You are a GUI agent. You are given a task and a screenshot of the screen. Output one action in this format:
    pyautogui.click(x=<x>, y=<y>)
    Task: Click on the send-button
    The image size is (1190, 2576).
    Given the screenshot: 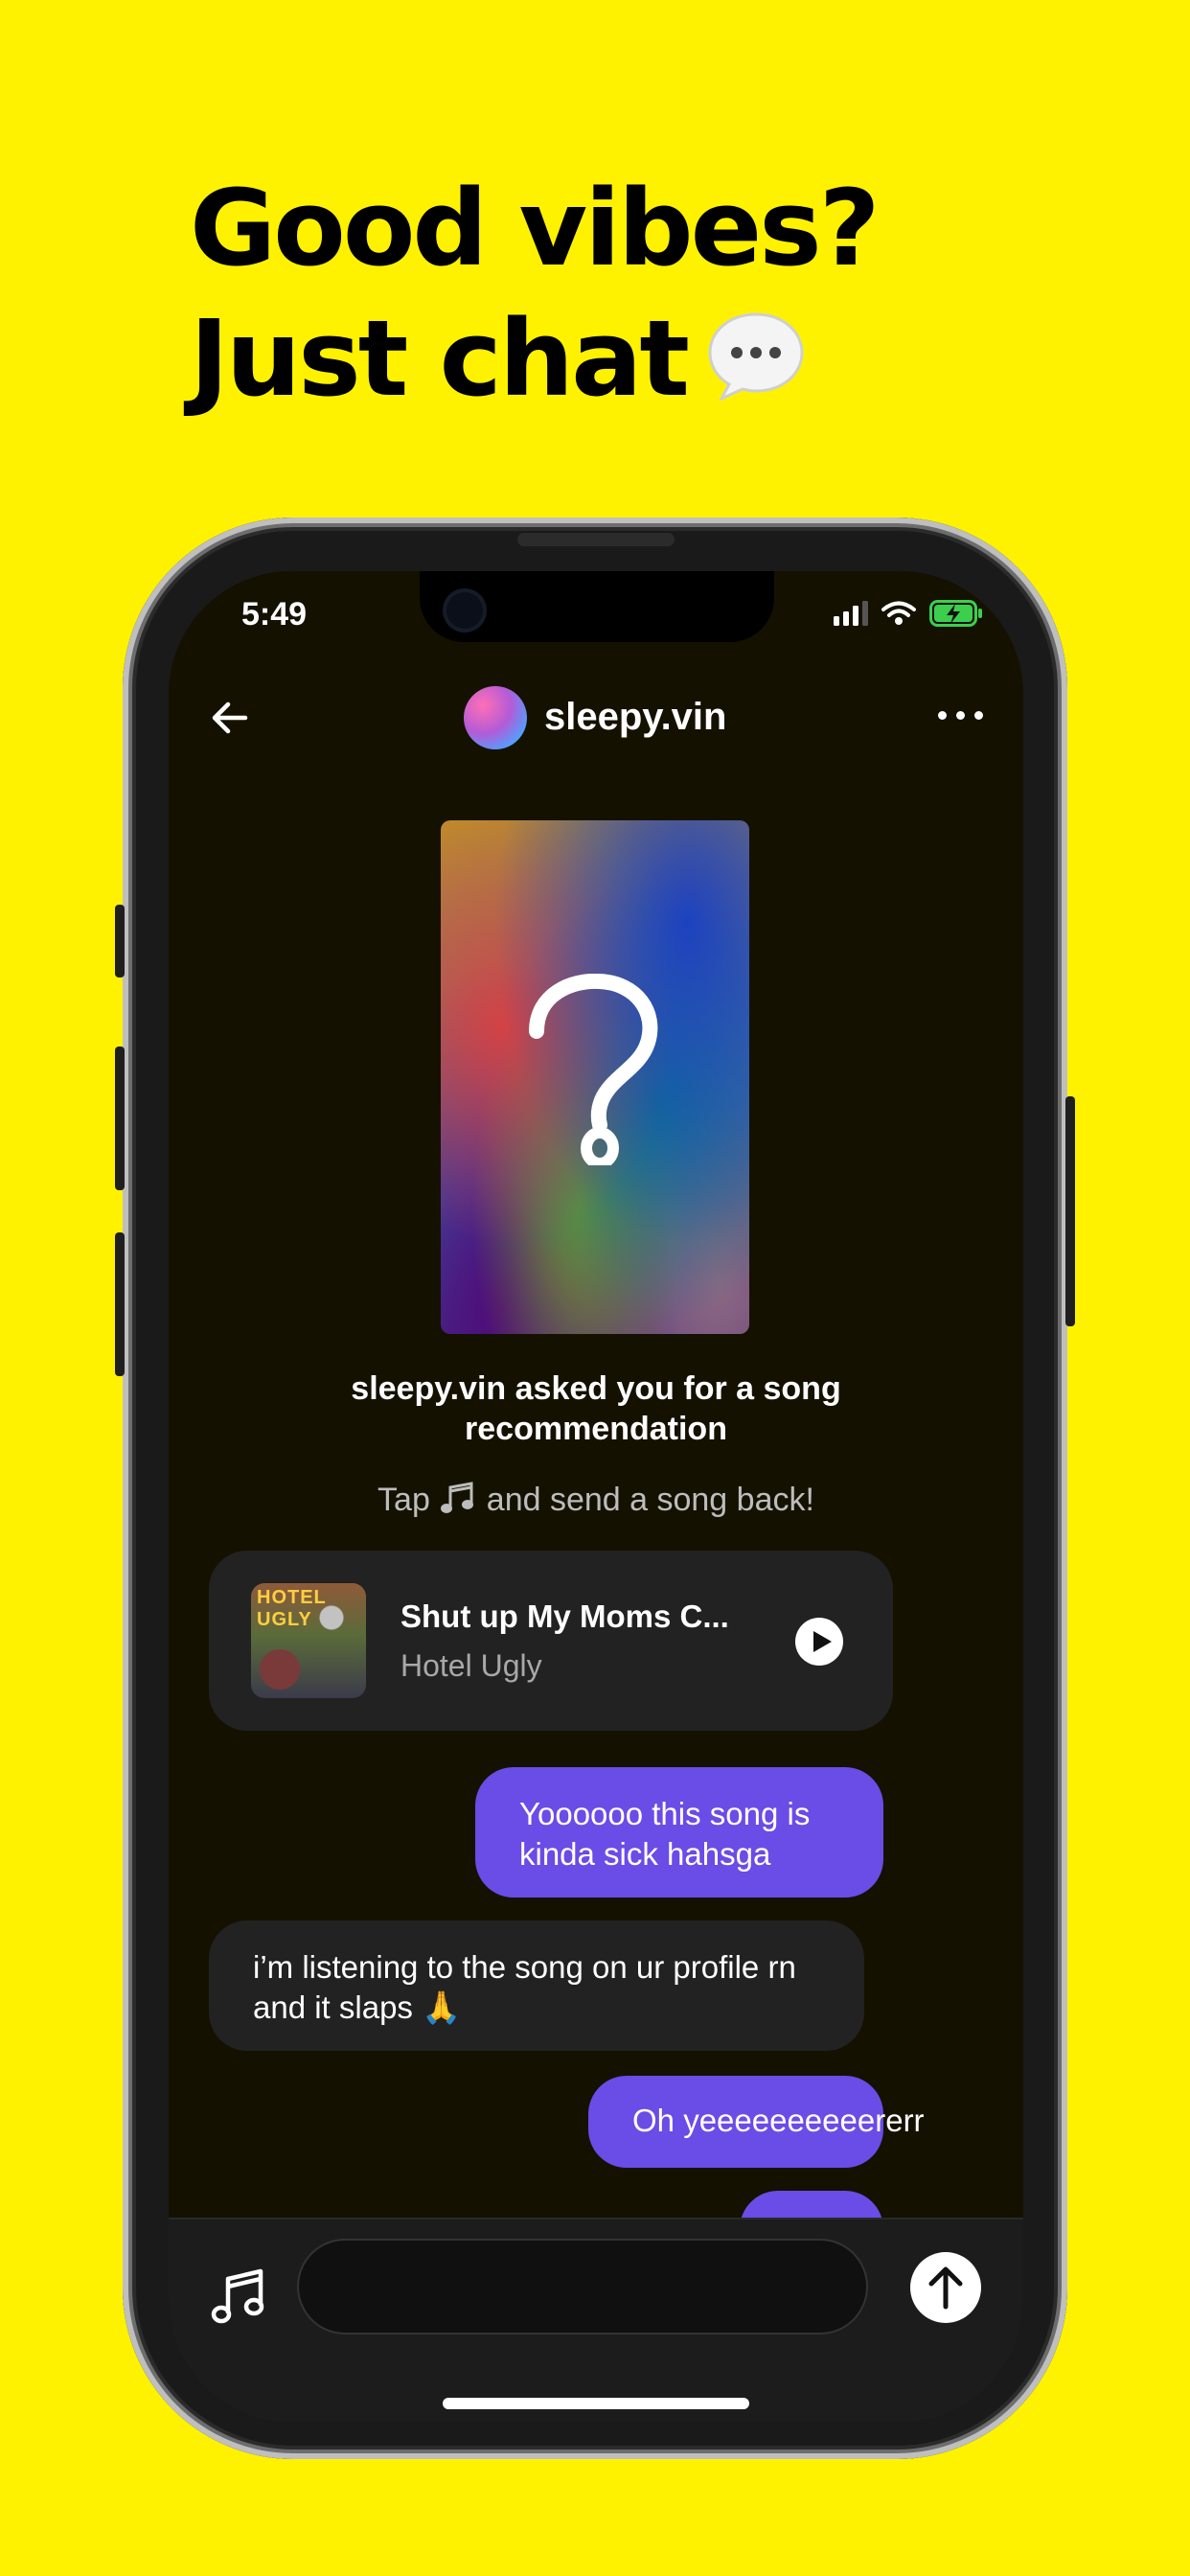 What is the action you would take?
    pyautogui.click(x=946, y=2287)
    